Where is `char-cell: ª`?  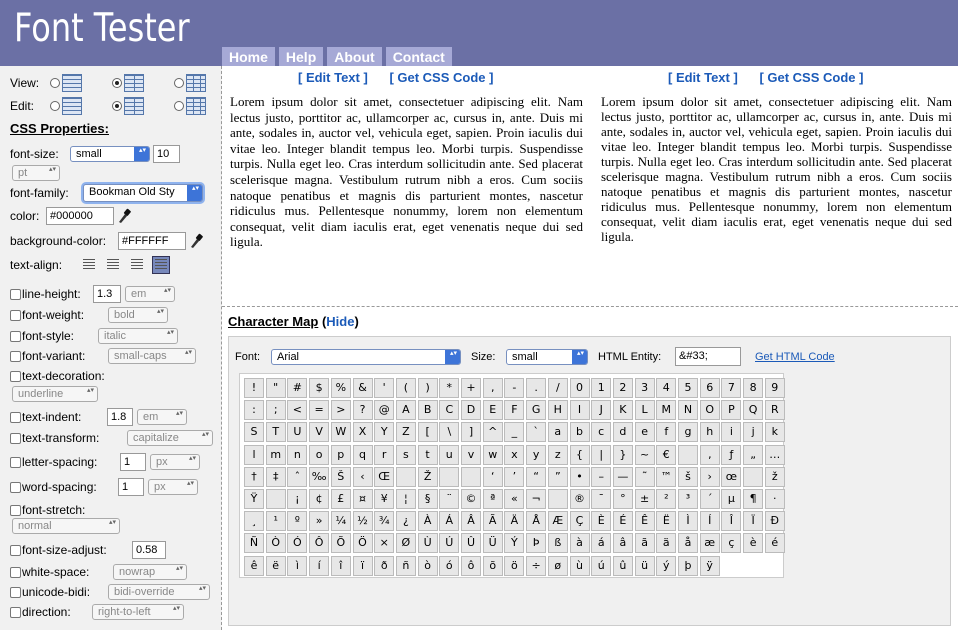 char-cell: ª is located at coordinates (492, 499).